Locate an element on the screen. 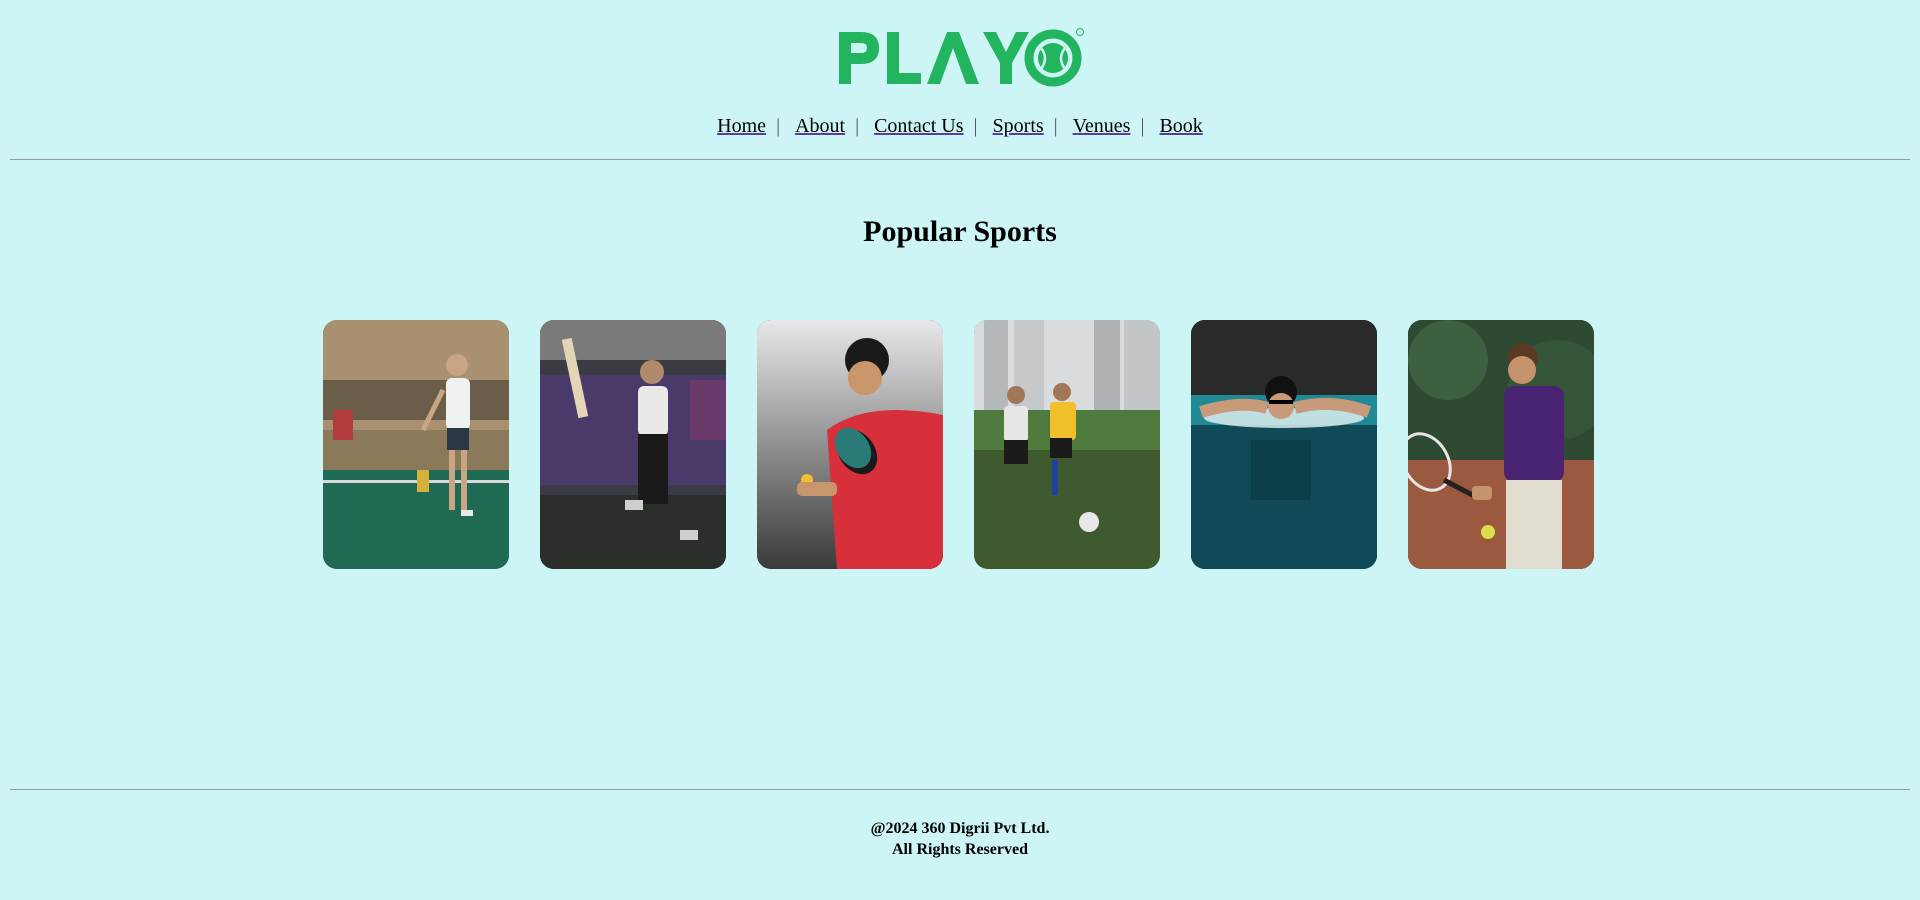 The height and width of the screenshot is (900, 1920). sport-card-tennis is located at coordinates (1501, 444).